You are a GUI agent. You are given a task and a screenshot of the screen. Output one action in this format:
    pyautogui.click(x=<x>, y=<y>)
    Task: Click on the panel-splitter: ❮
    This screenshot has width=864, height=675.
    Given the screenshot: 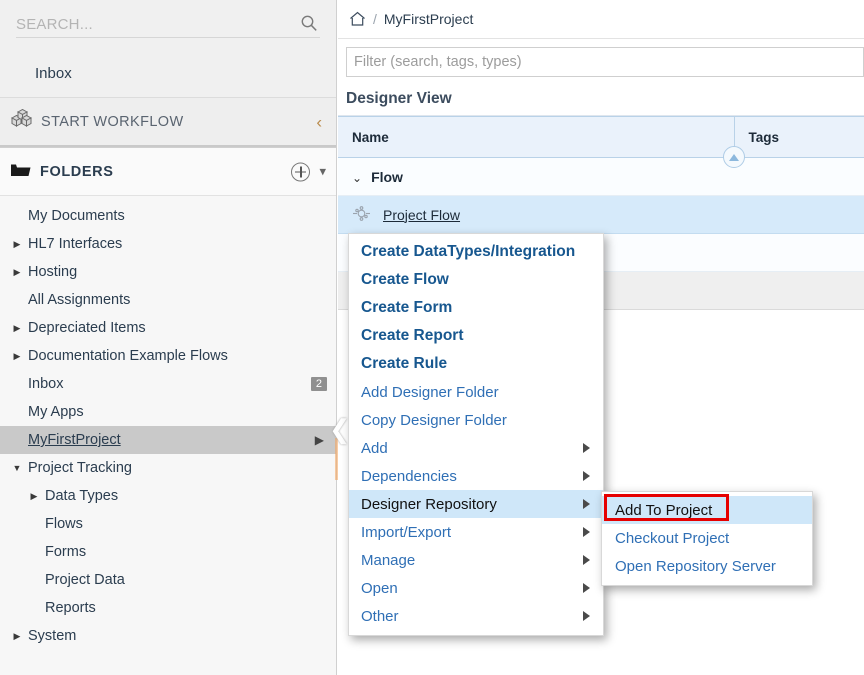 What is the action you would take?
    pyautogui.click(x=340, y=447)
    